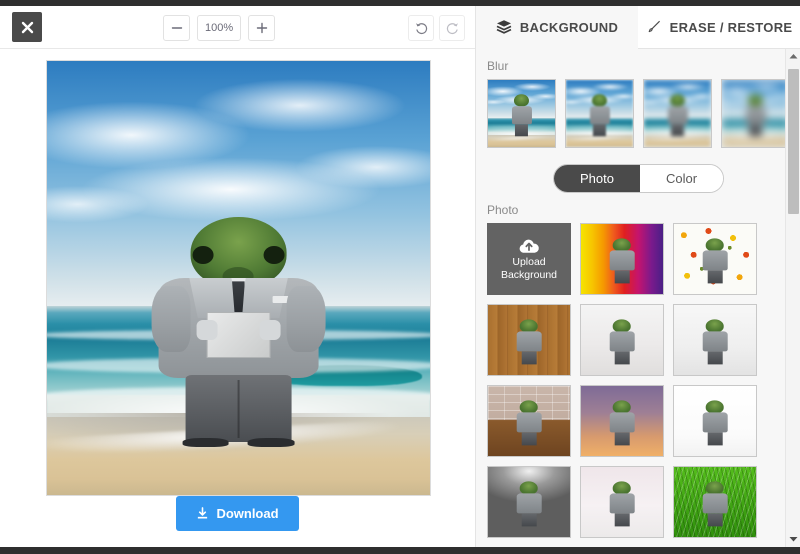 The image size is (800, 554). I want to click on download-row: Download, so click(237, 513).